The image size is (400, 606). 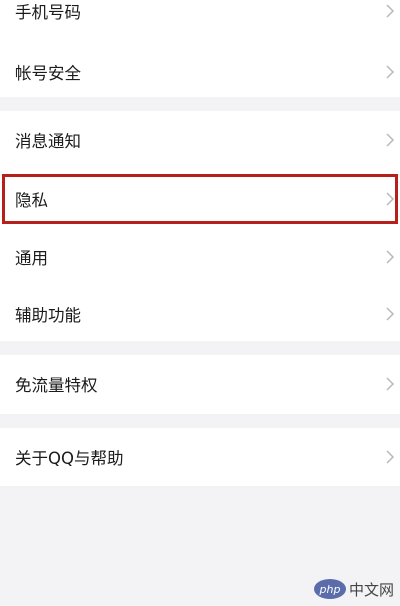 I want to click on setting-label: 手机号码, so click(x=48, y=12).